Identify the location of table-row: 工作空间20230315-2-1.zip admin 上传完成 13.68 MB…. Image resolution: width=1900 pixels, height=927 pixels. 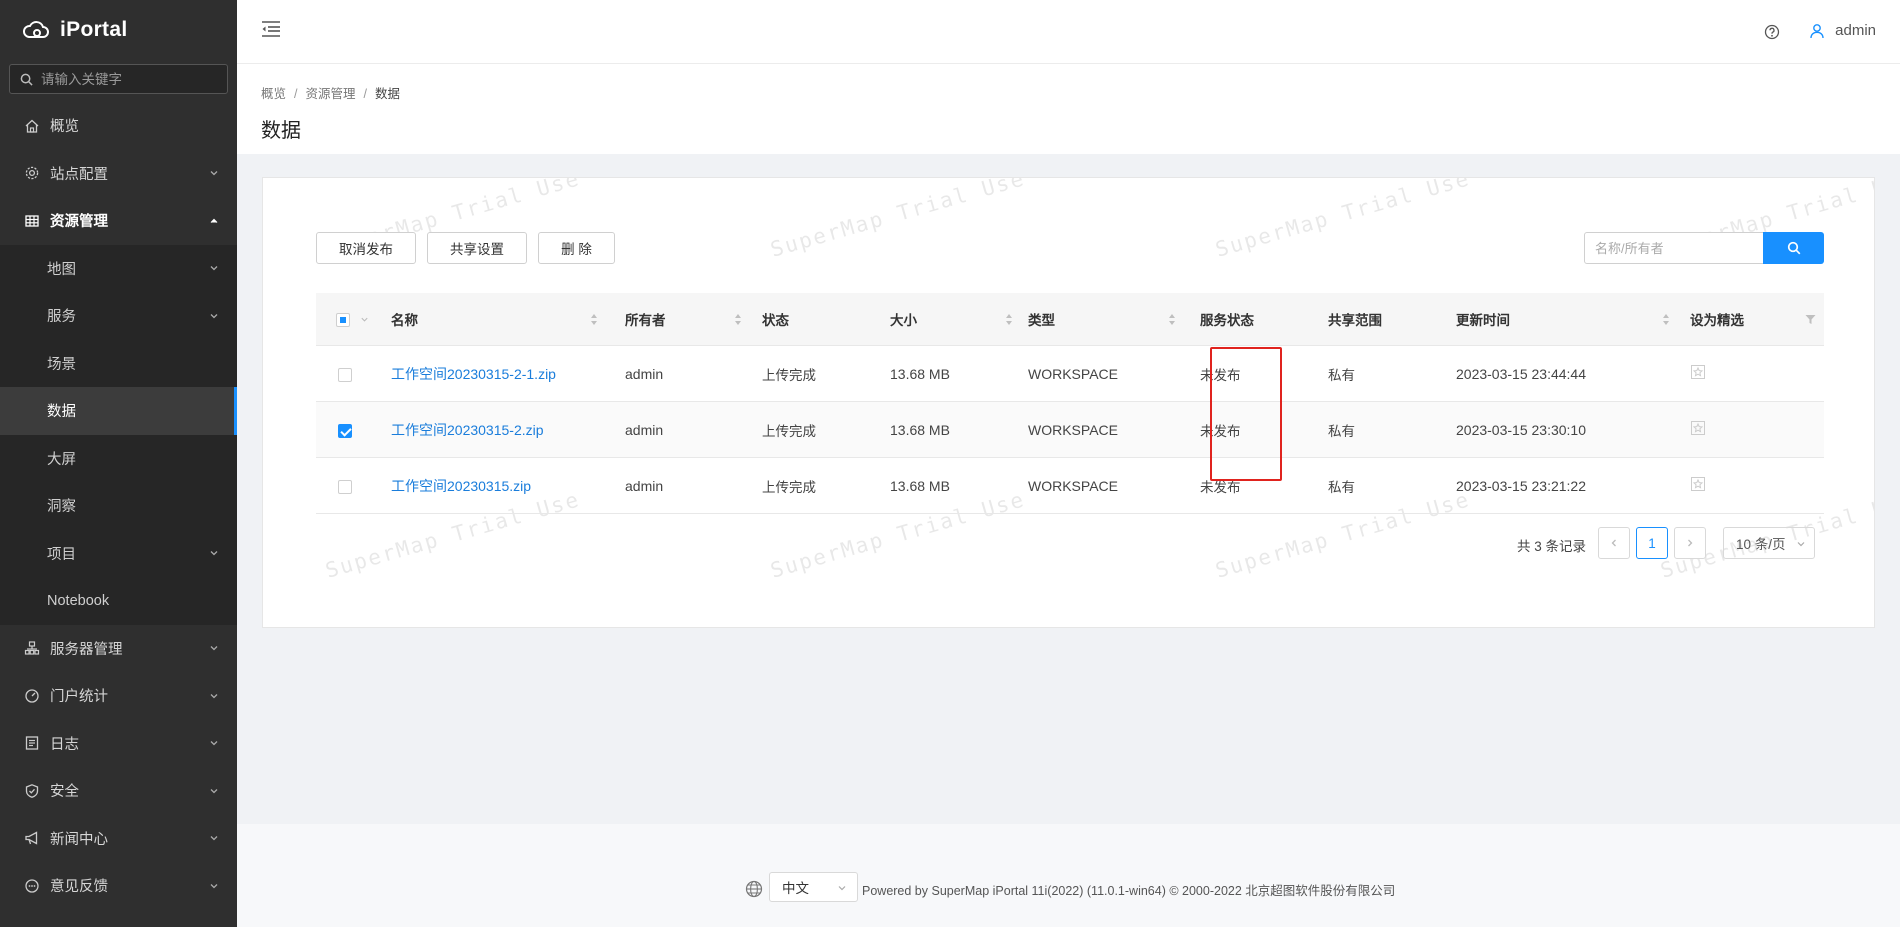
(1070, 373).